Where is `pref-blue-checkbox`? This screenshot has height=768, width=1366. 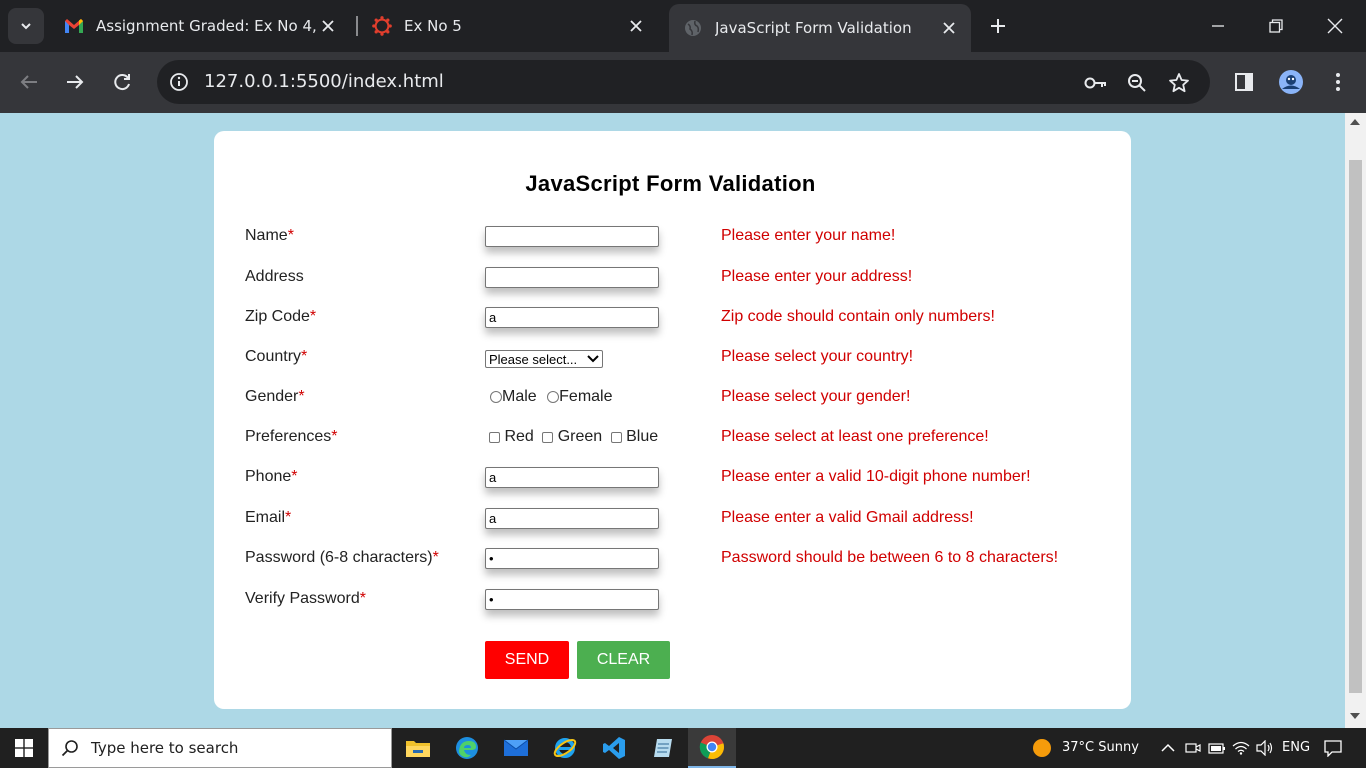 pref-blue-checkbox is located at coordinates (616, 437).